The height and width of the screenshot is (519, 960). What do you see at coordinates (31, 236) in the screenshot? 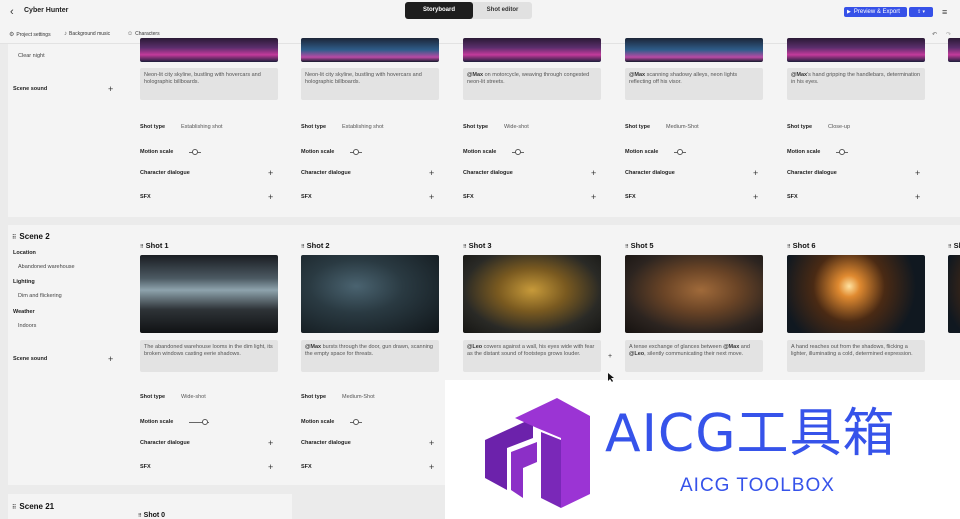
I see `scene-title: ⠿ Scene 2` at bounding box center [31, 236].